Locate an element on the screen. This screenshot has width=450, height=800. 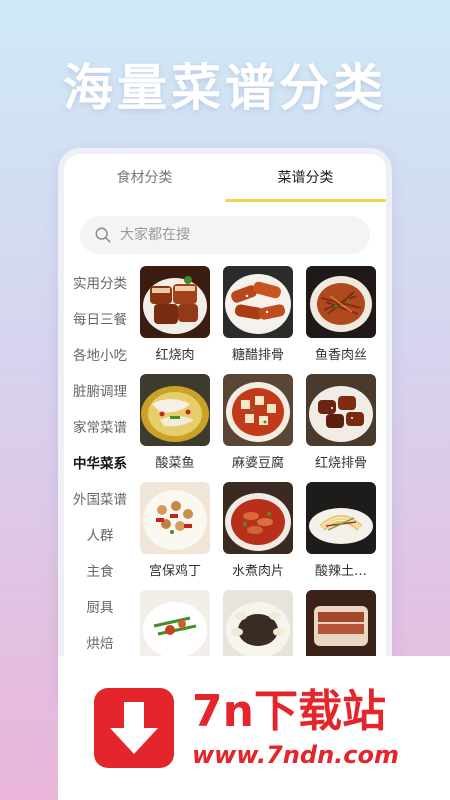
tab-ingredient-category: 食材分类 is located at coordinates (144, 179).